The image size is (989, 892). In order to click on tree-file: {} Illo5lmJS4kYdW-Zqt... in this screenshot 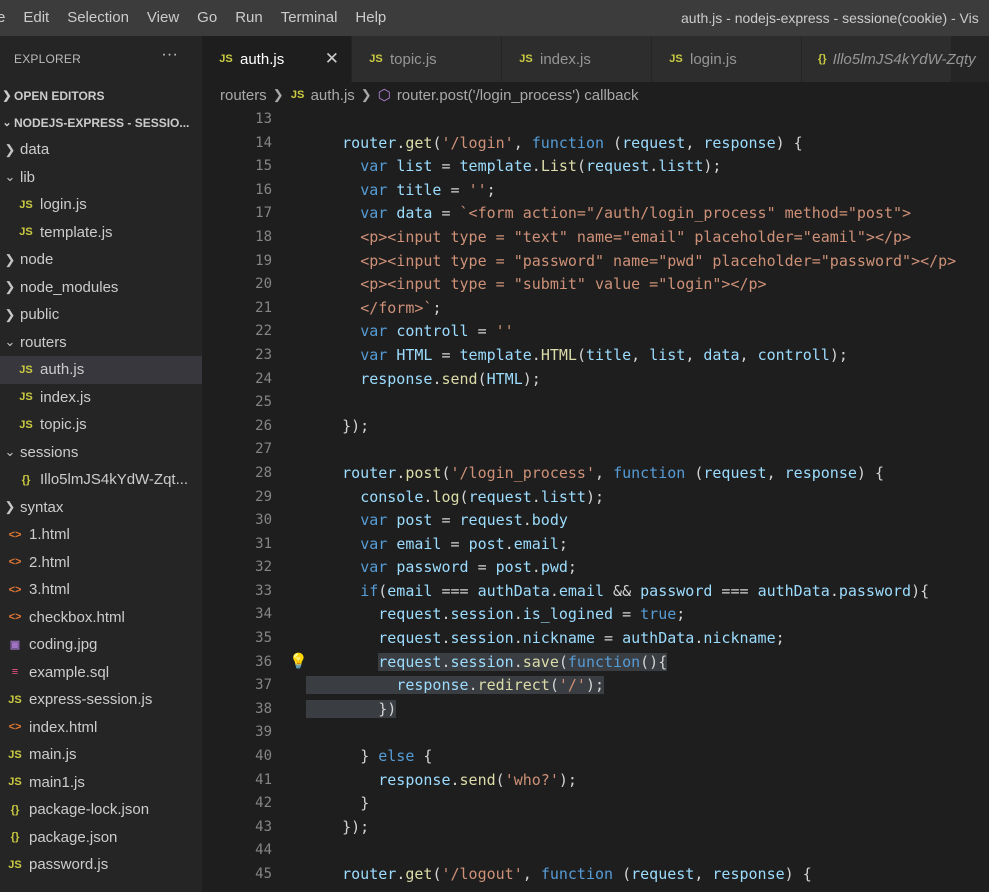, I will do `click(101, 480)`.